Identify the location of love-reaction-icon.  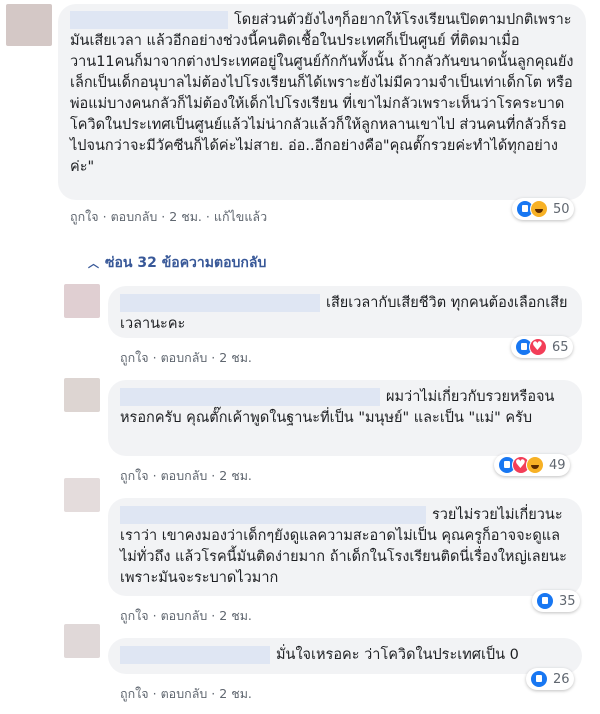
(538, 347).